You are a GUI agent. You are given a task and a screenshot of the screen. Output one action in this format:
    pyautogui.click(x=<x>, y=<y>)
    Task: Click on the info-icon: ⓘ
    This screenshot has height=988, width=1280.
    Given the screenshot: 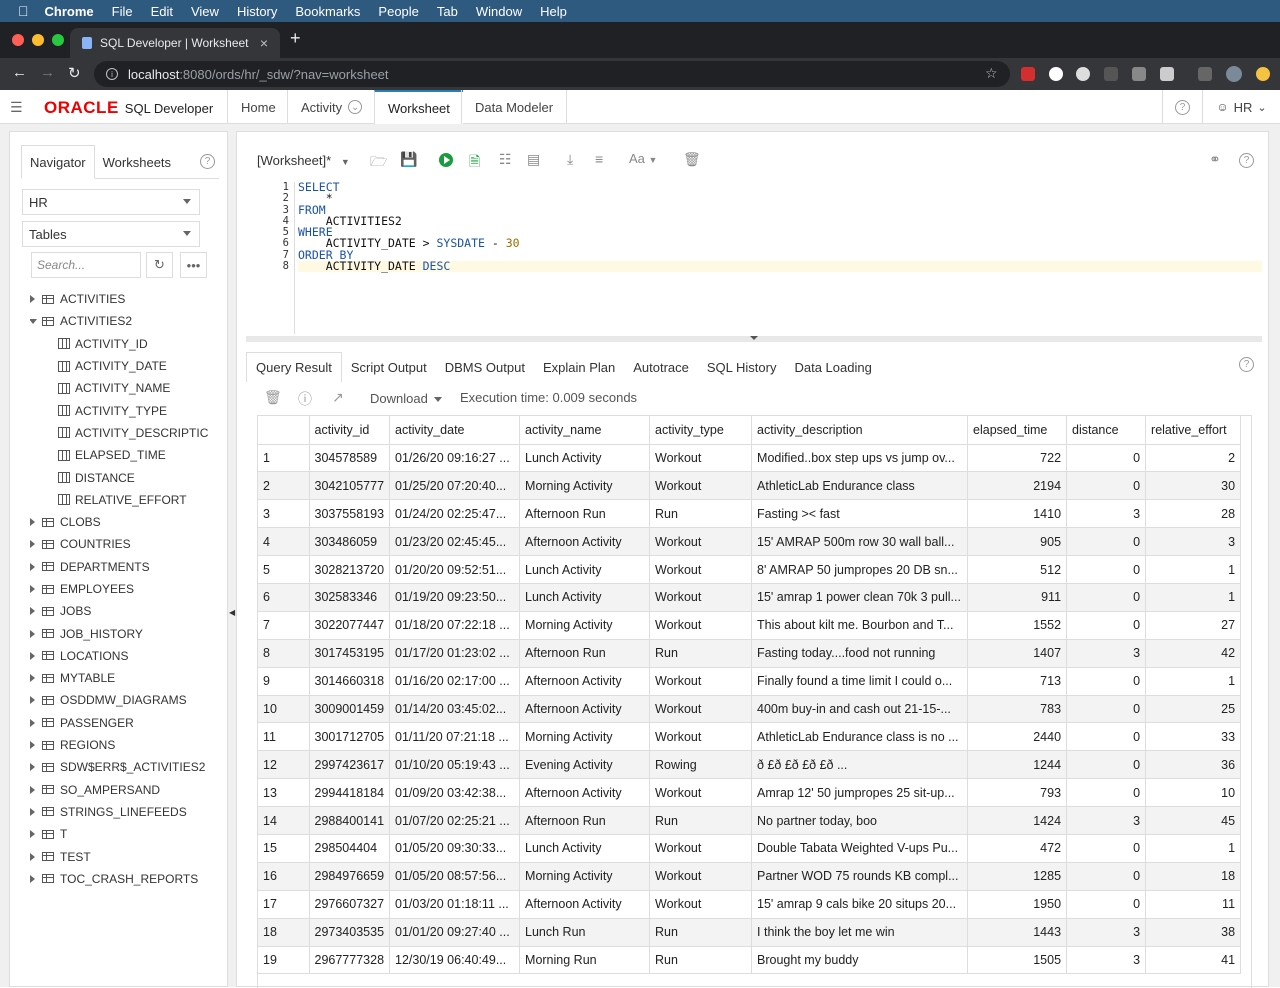 What is the action you would take?
    pyautogui.click(x=305, y=399)
    